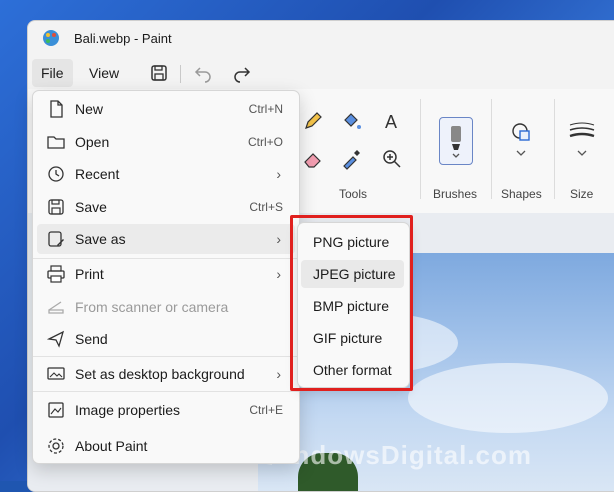  I want to click on window-title: Bali.webp - Paint, so click(123, 38).